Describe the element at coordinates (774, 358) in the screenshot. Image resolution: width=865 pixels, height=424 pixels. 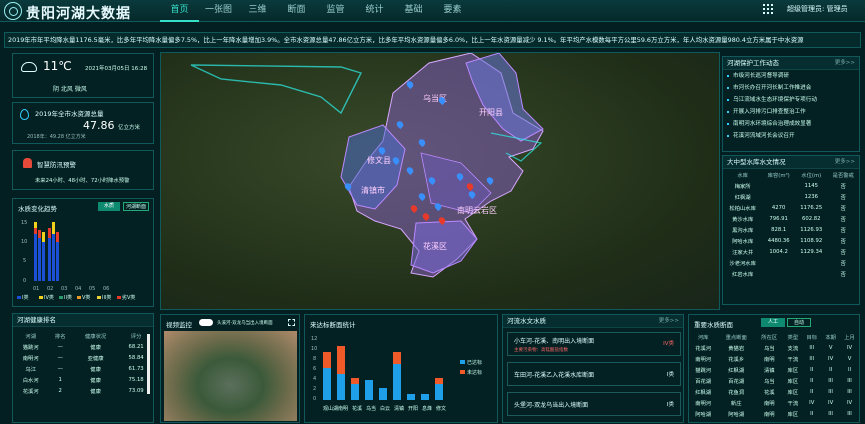
I see `table-row: 南明河 花溪乡 南明 干流 III IV V` at that location.